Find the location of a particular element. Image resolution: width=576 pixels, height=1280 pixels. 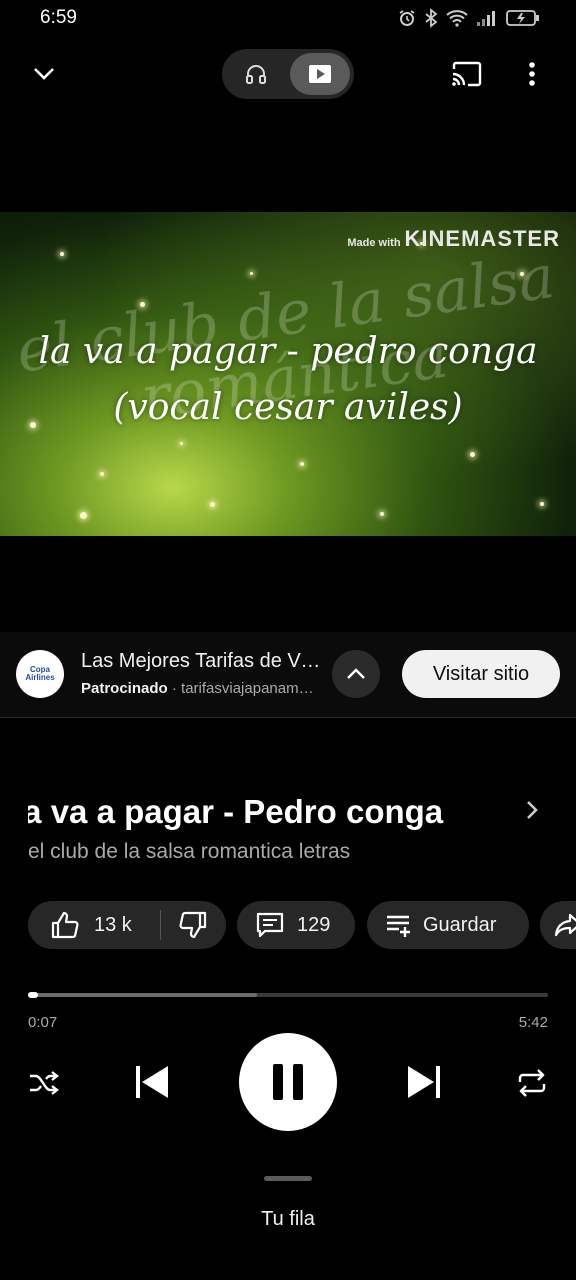

more-options-button is located at coordinates (532, 74).